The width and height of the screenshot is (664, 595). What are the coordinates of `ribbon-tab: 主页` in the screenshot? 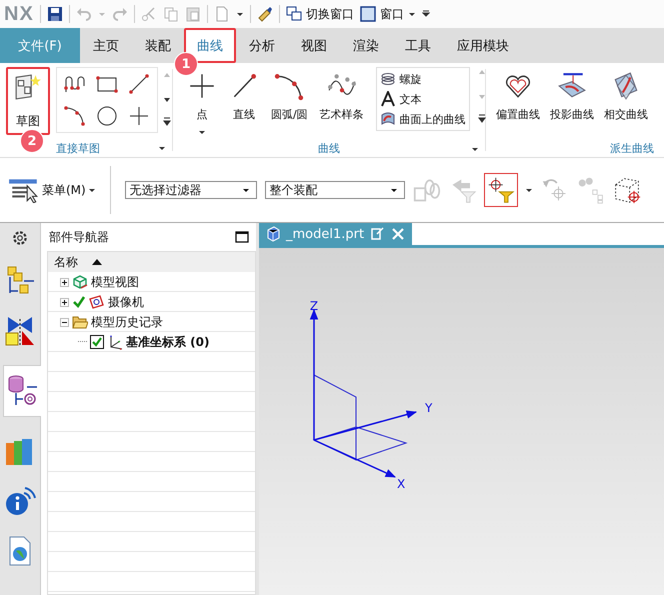 It's located at (106, 45).